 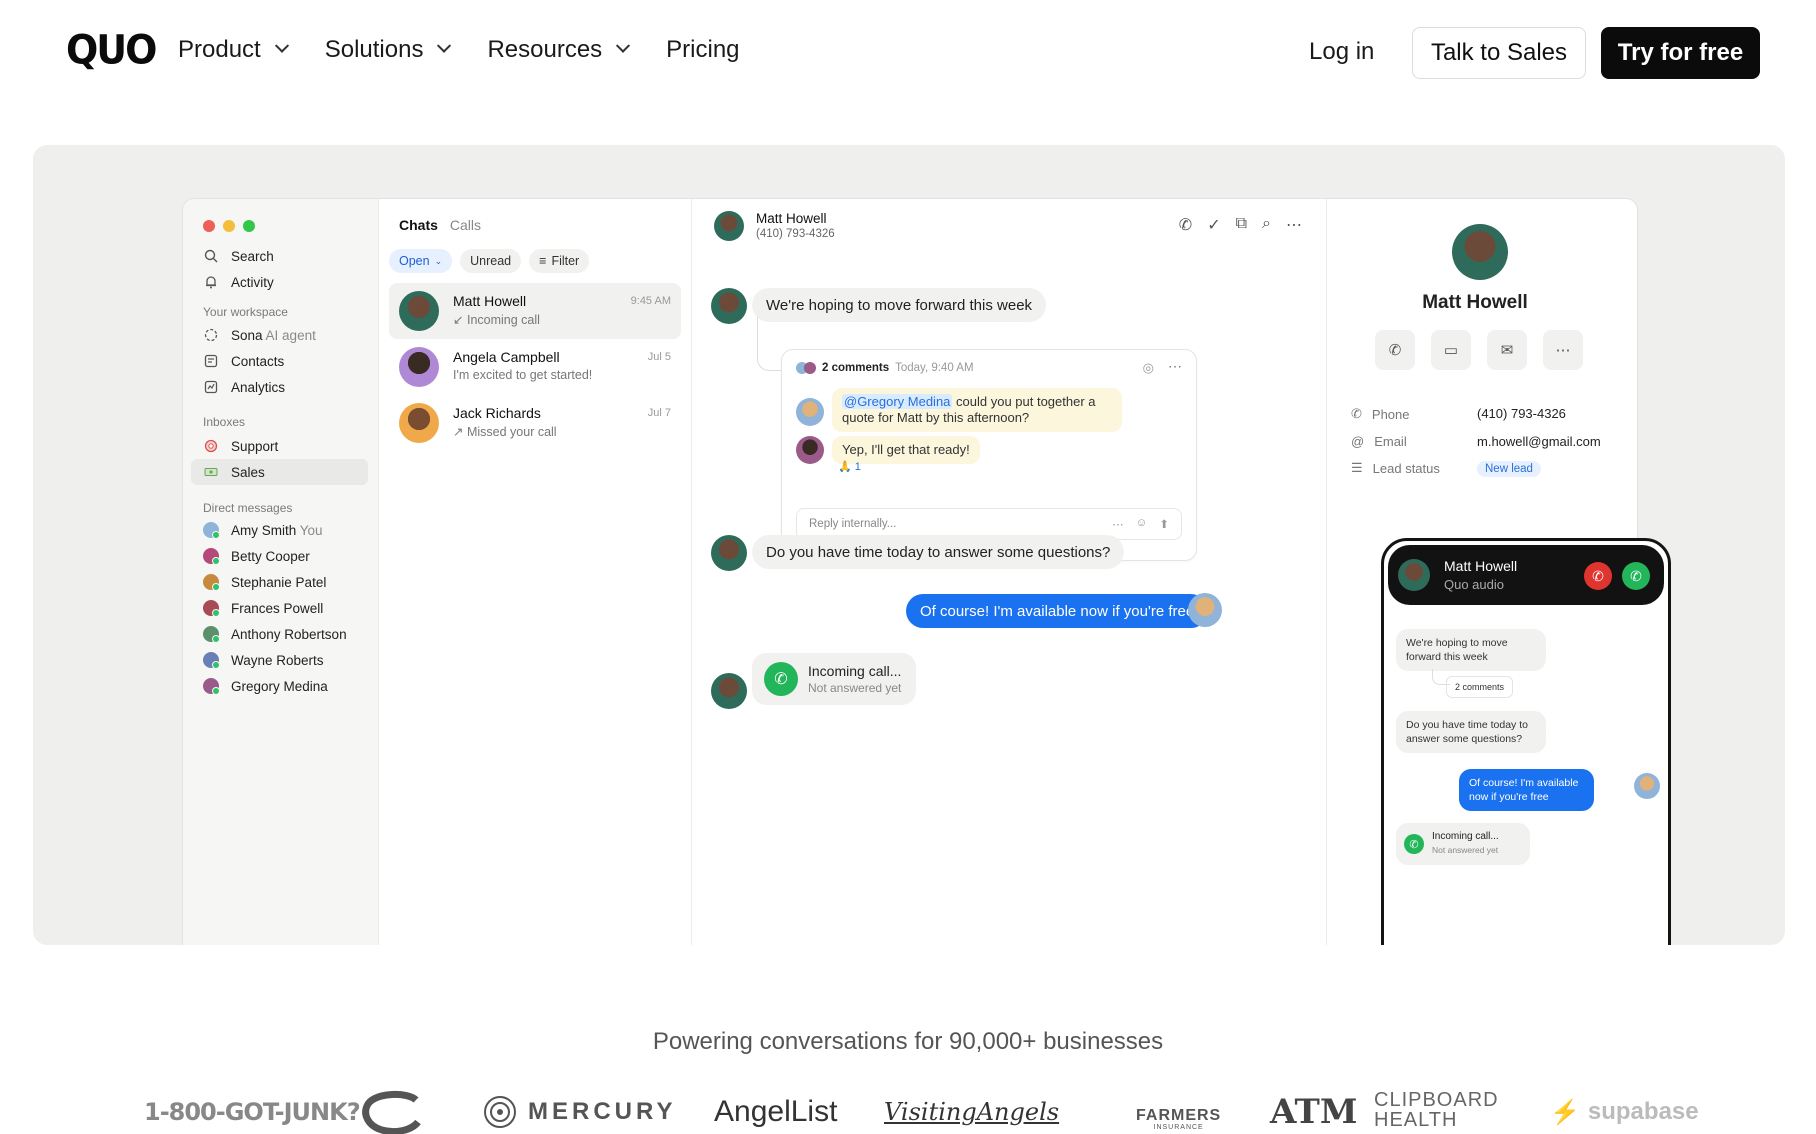 I want to click on sidebar-item-label: Sona AI agent, so click(x=273, y=335).